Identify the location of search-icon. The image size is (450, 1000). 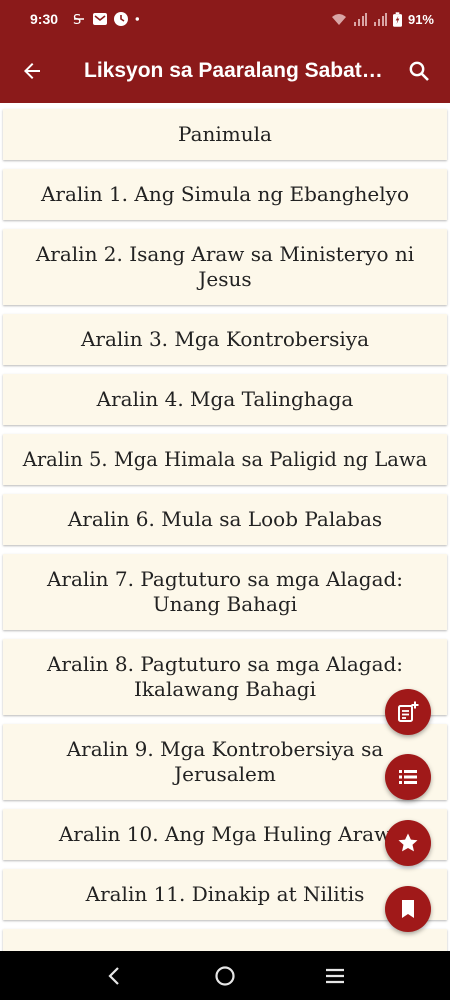
(419, 71).